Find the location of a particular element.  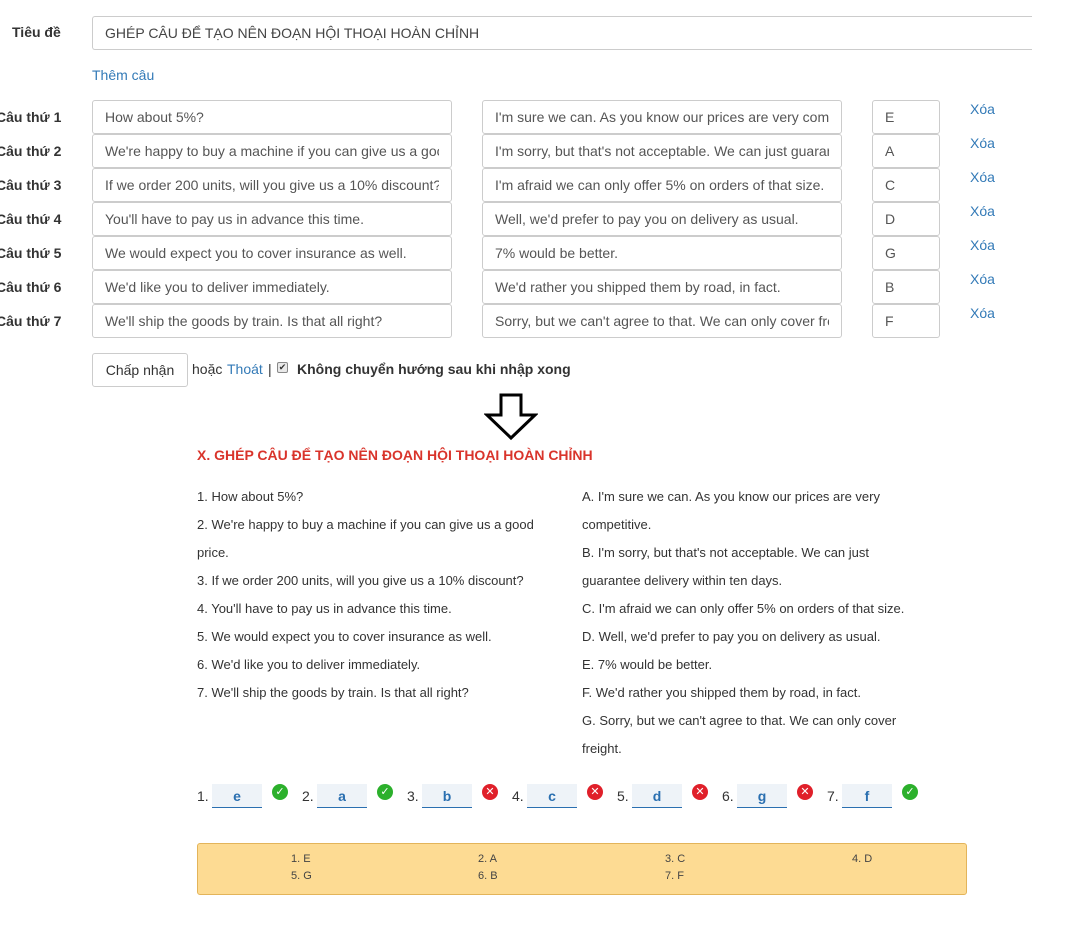

sentence-row: Câu thứ 1 Xóa is located at coordinates (537, 117).